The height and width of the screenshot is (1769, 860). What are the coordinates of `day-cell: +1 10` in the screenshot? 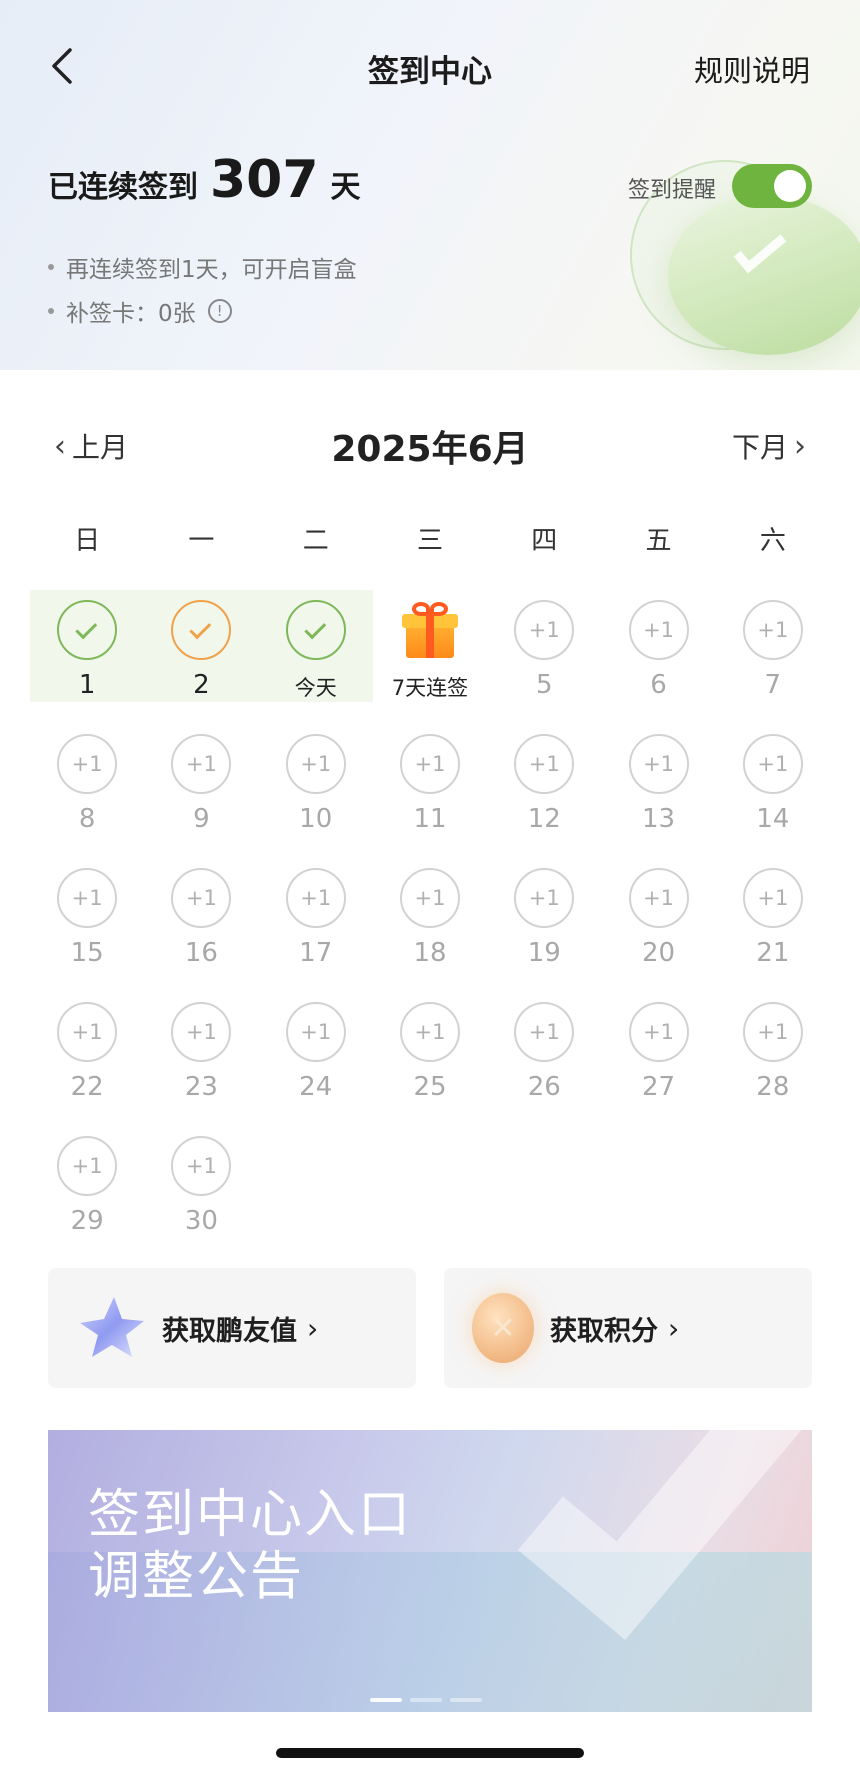 It's located at (316, 780).